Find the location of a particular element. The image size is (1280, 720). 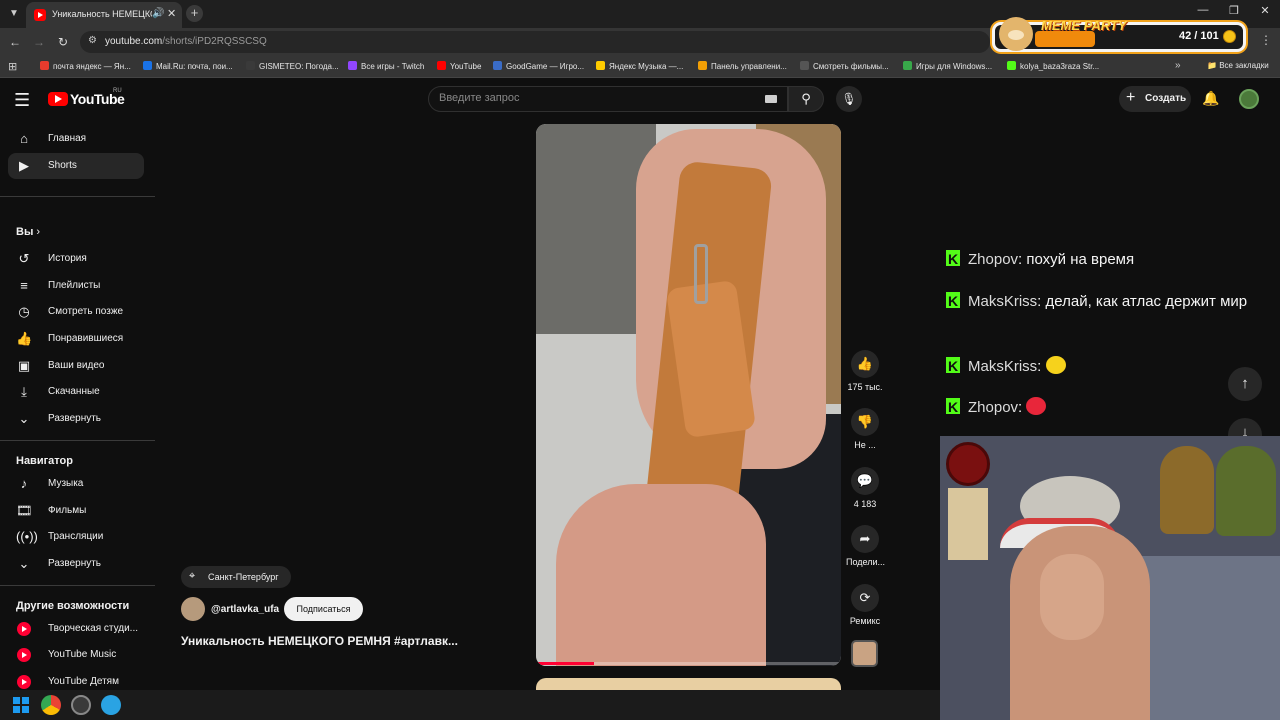

guide-menu-icon: ☰ is located at coordinates (22, 100).